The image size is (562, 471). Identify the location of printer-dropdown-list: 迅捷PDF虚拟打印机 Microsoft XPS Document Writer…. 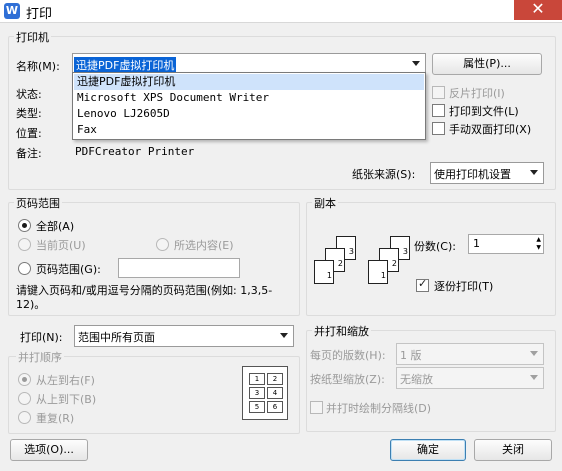
(249, 106).